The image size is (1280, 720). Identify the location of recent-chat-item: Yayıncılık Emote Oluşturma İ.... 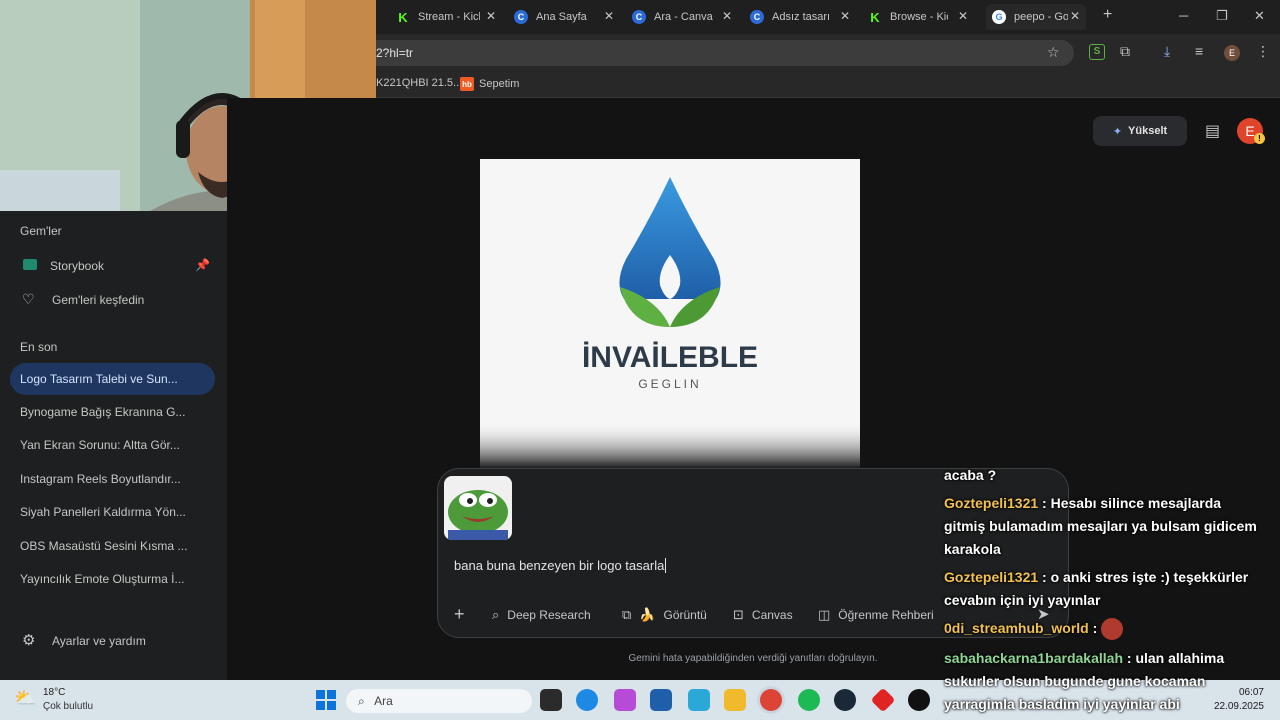
(102, 579).